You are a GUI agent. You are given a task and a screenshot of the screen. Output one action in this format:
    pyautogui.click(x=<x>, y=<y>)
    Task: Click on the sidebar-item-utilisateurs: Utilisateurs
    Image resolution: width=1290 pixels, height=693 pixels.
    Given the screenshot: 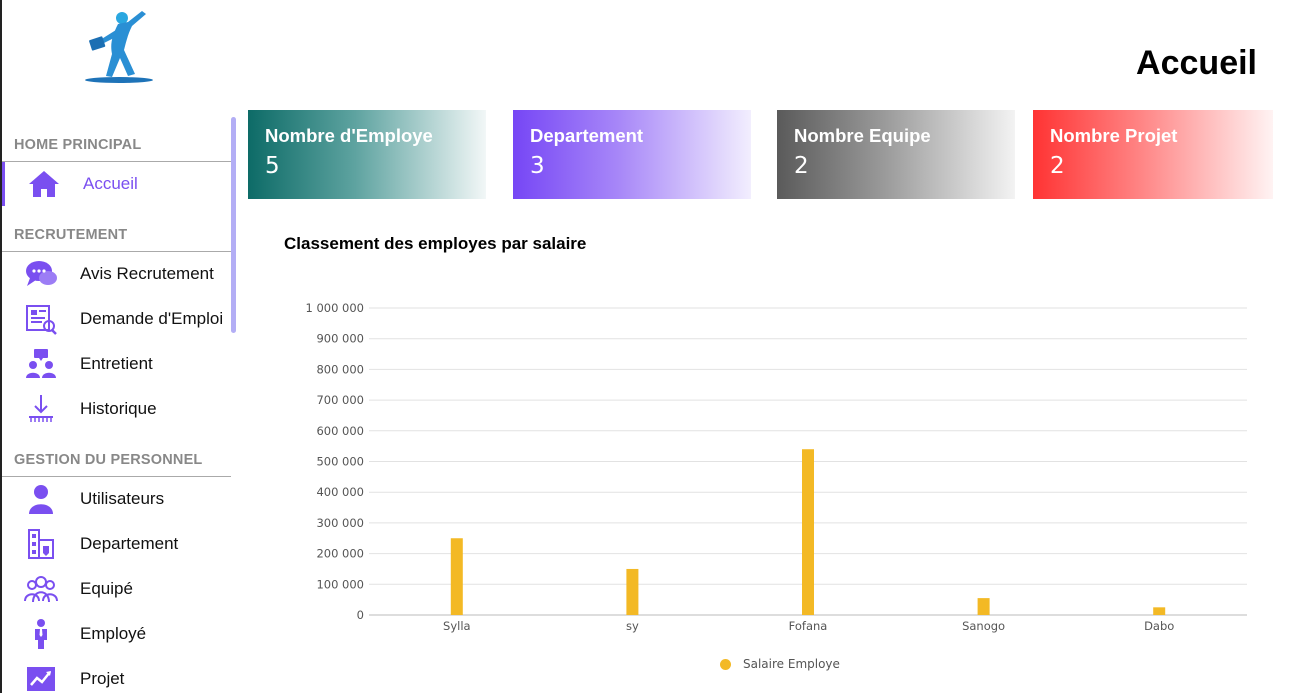 What is the action you would take?
    pyautogui.click(x=116, y=499)
    